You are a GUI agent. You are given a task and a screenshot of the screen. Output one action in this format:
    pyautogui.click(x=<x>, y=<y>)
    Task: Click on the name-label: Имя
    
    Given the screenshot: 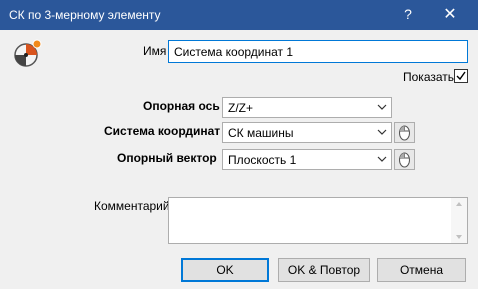 What is the action you would take?
    pyautogui.click(x=155, y=51)
    